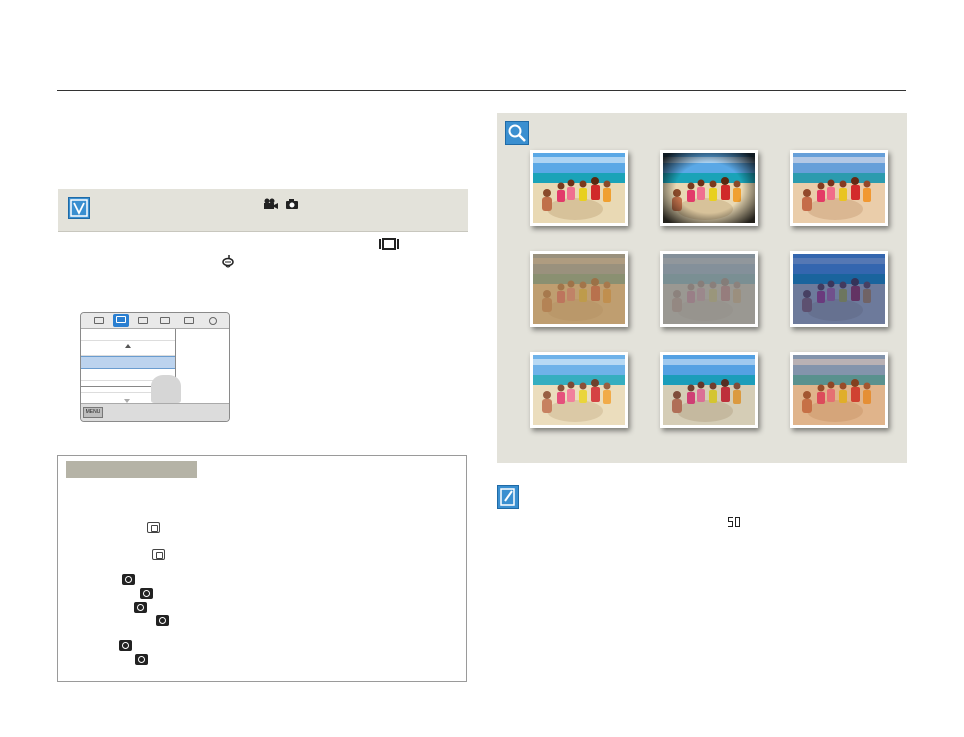 The width and height of the screenshot is (964, 737). I want to click on tab-hand-icon, so click(143, 320).